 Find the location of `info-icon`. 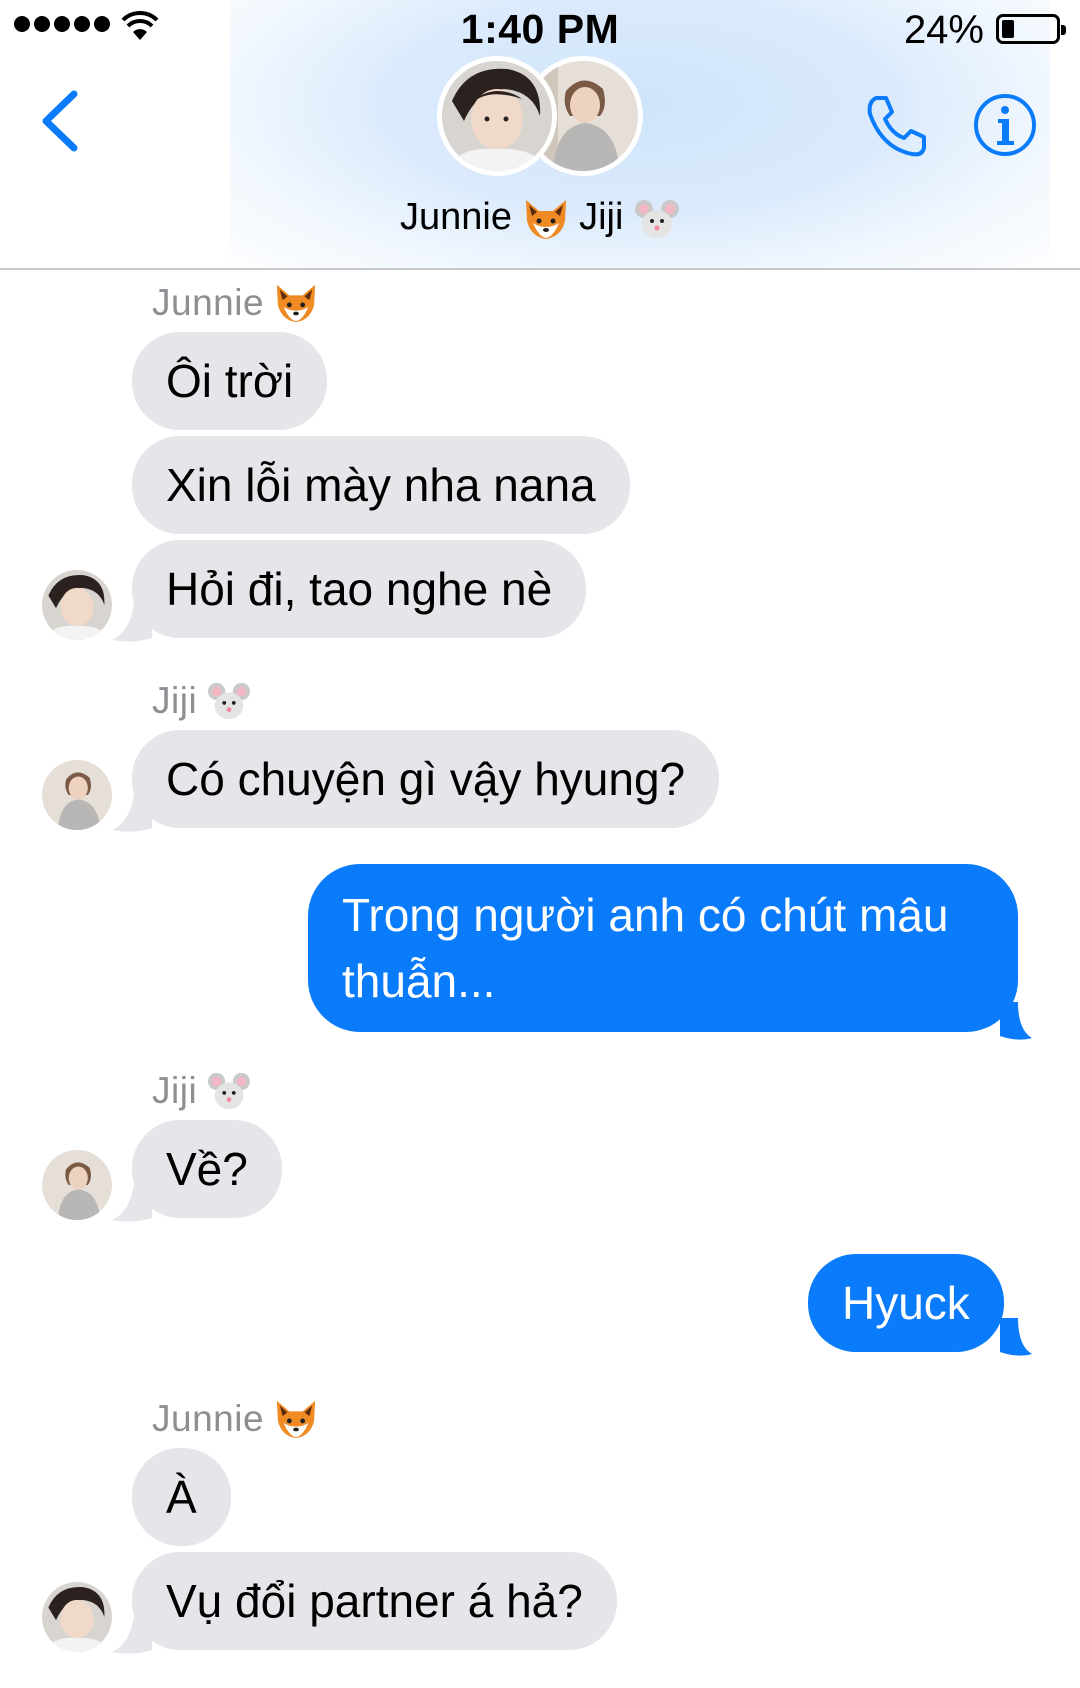

info-icon is located at coordinates (1005, 125).